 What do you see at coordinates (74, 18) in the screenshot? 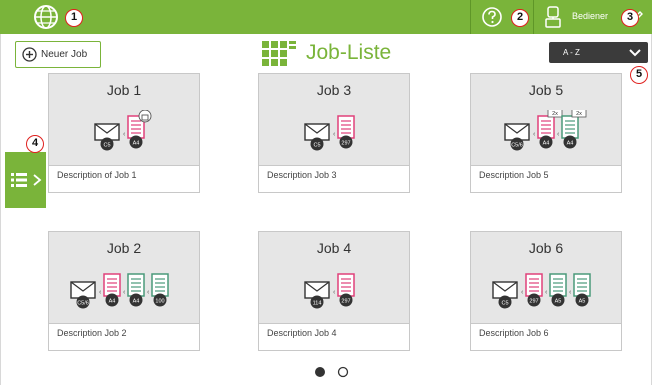
I see `callout-1: 1` at bounding box center [74, 18].